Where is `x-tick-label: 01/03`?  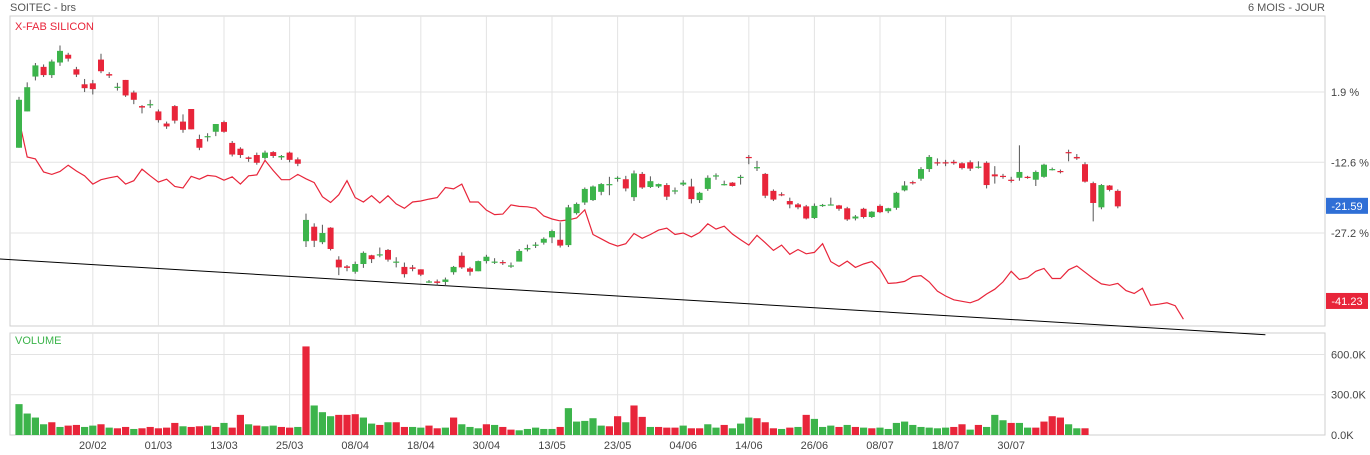 x-tick-label: 01/03 is located at coordinates (159, 446).